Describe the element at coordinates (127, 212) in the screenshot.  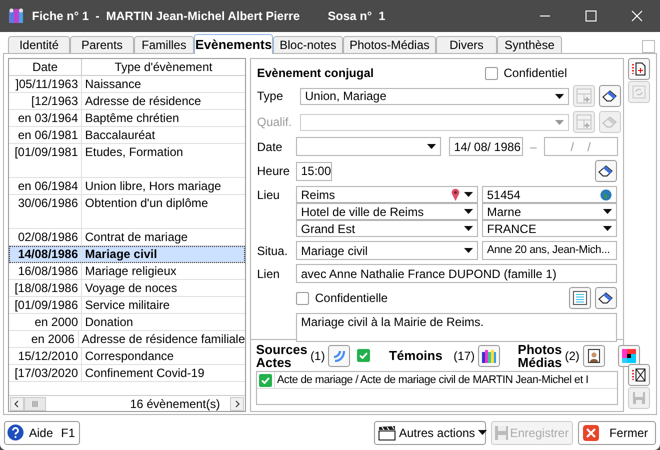
I see `event-row: 30/06/1986 Obtention d'un diplôme` at that location.